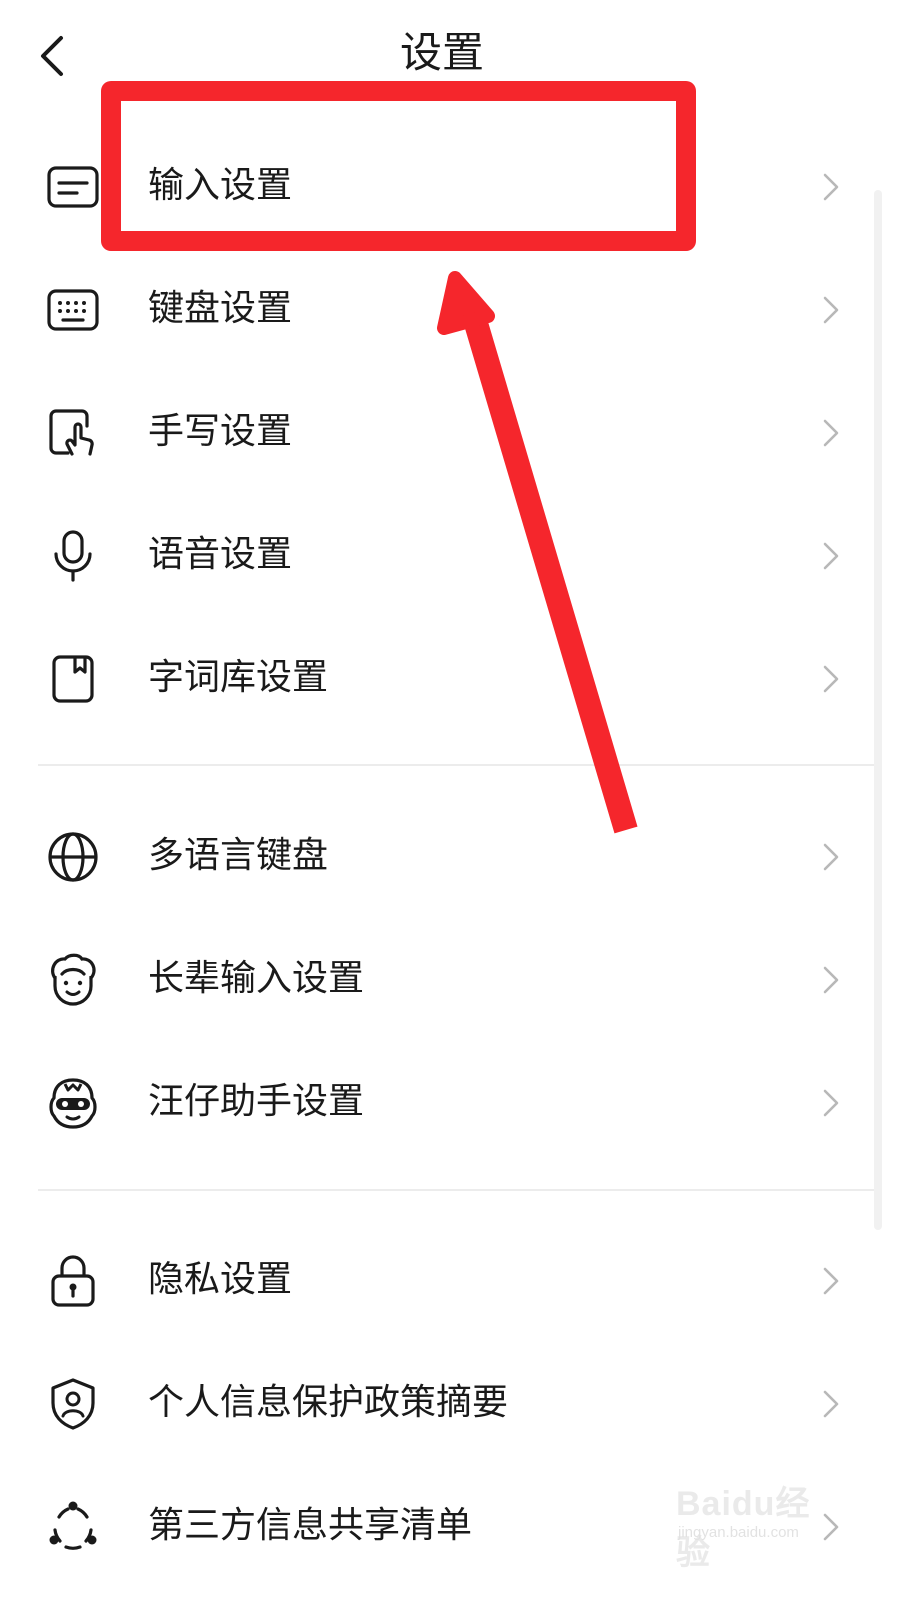 The width and height of the screenshot is (899, 1600). What do you see at coordinates (878, 710) in the screenshot?
I see `scrollbar-track` at bounding box center [878, 710].